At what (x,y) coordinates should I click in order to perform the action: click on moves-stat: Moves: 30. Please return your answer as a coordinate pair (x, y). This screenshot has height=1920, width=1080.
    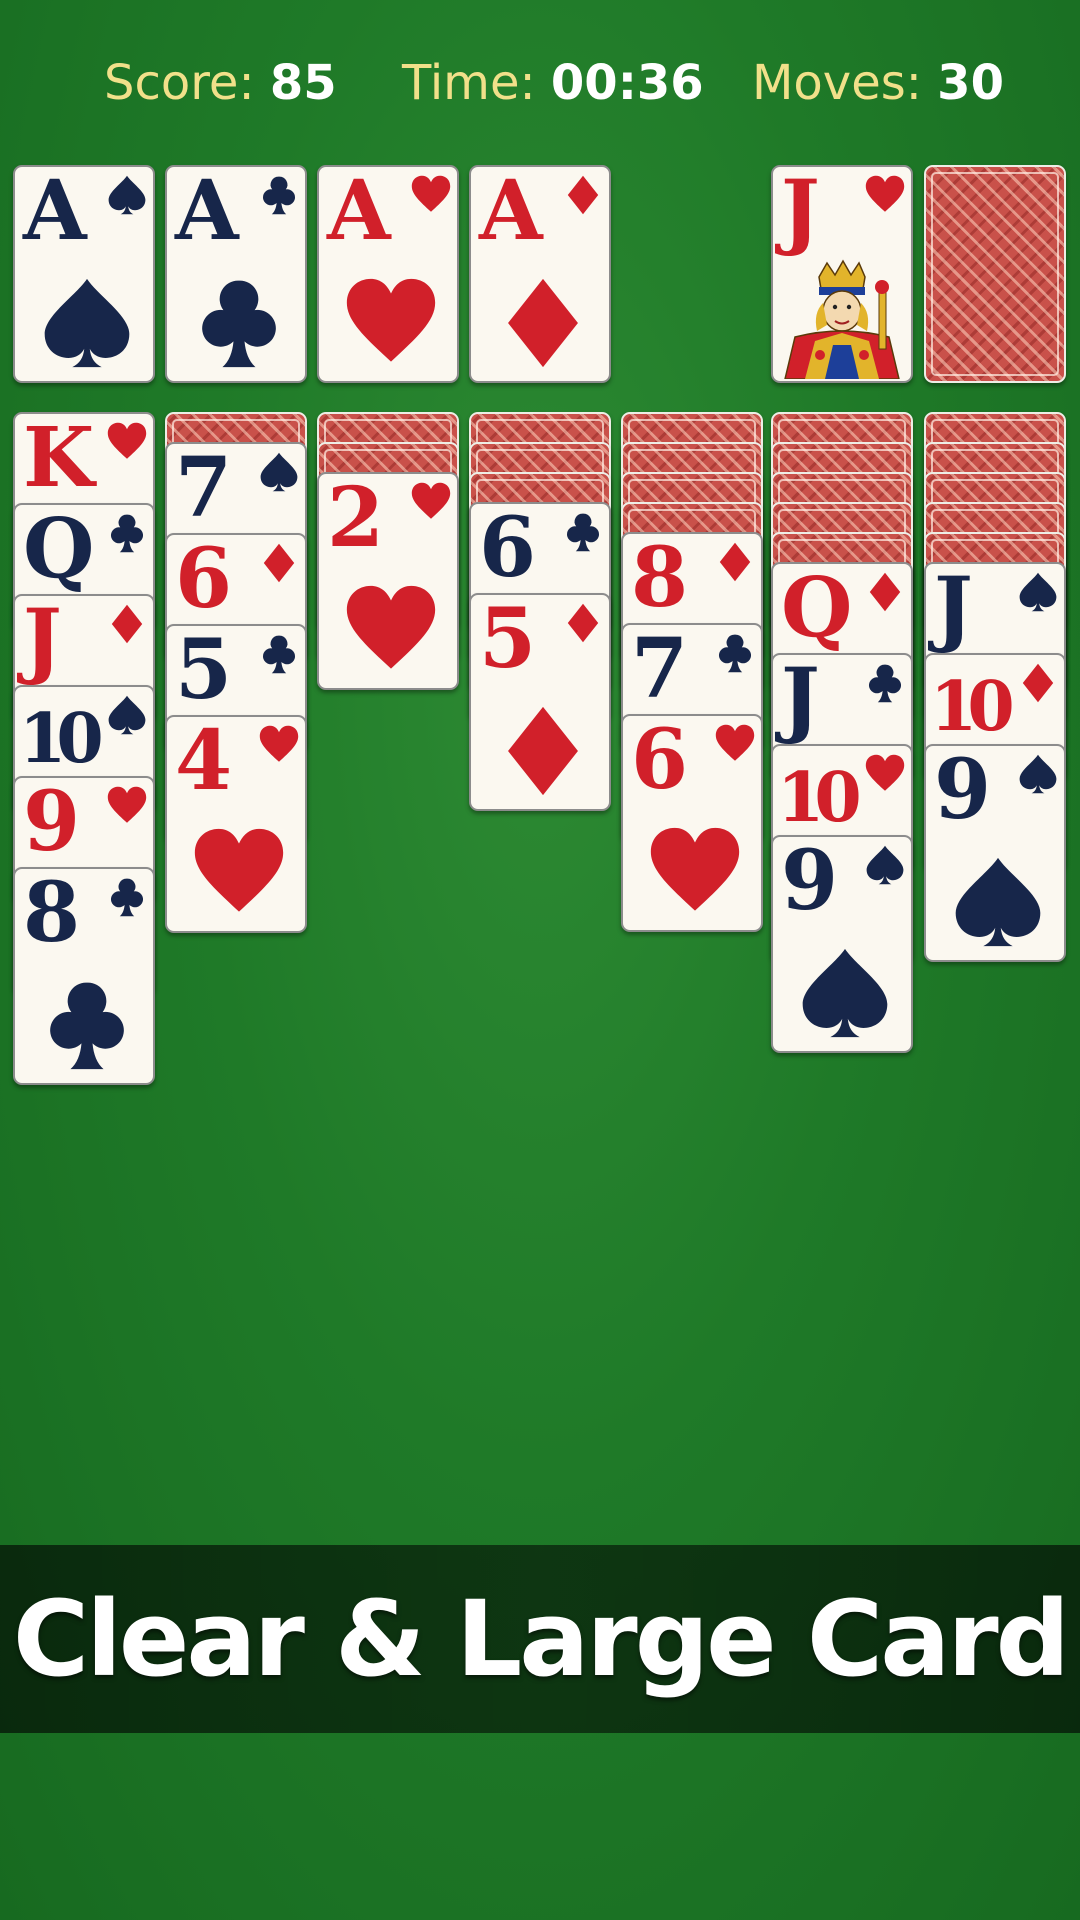
    Looking at the image, I should click on (878, 83).